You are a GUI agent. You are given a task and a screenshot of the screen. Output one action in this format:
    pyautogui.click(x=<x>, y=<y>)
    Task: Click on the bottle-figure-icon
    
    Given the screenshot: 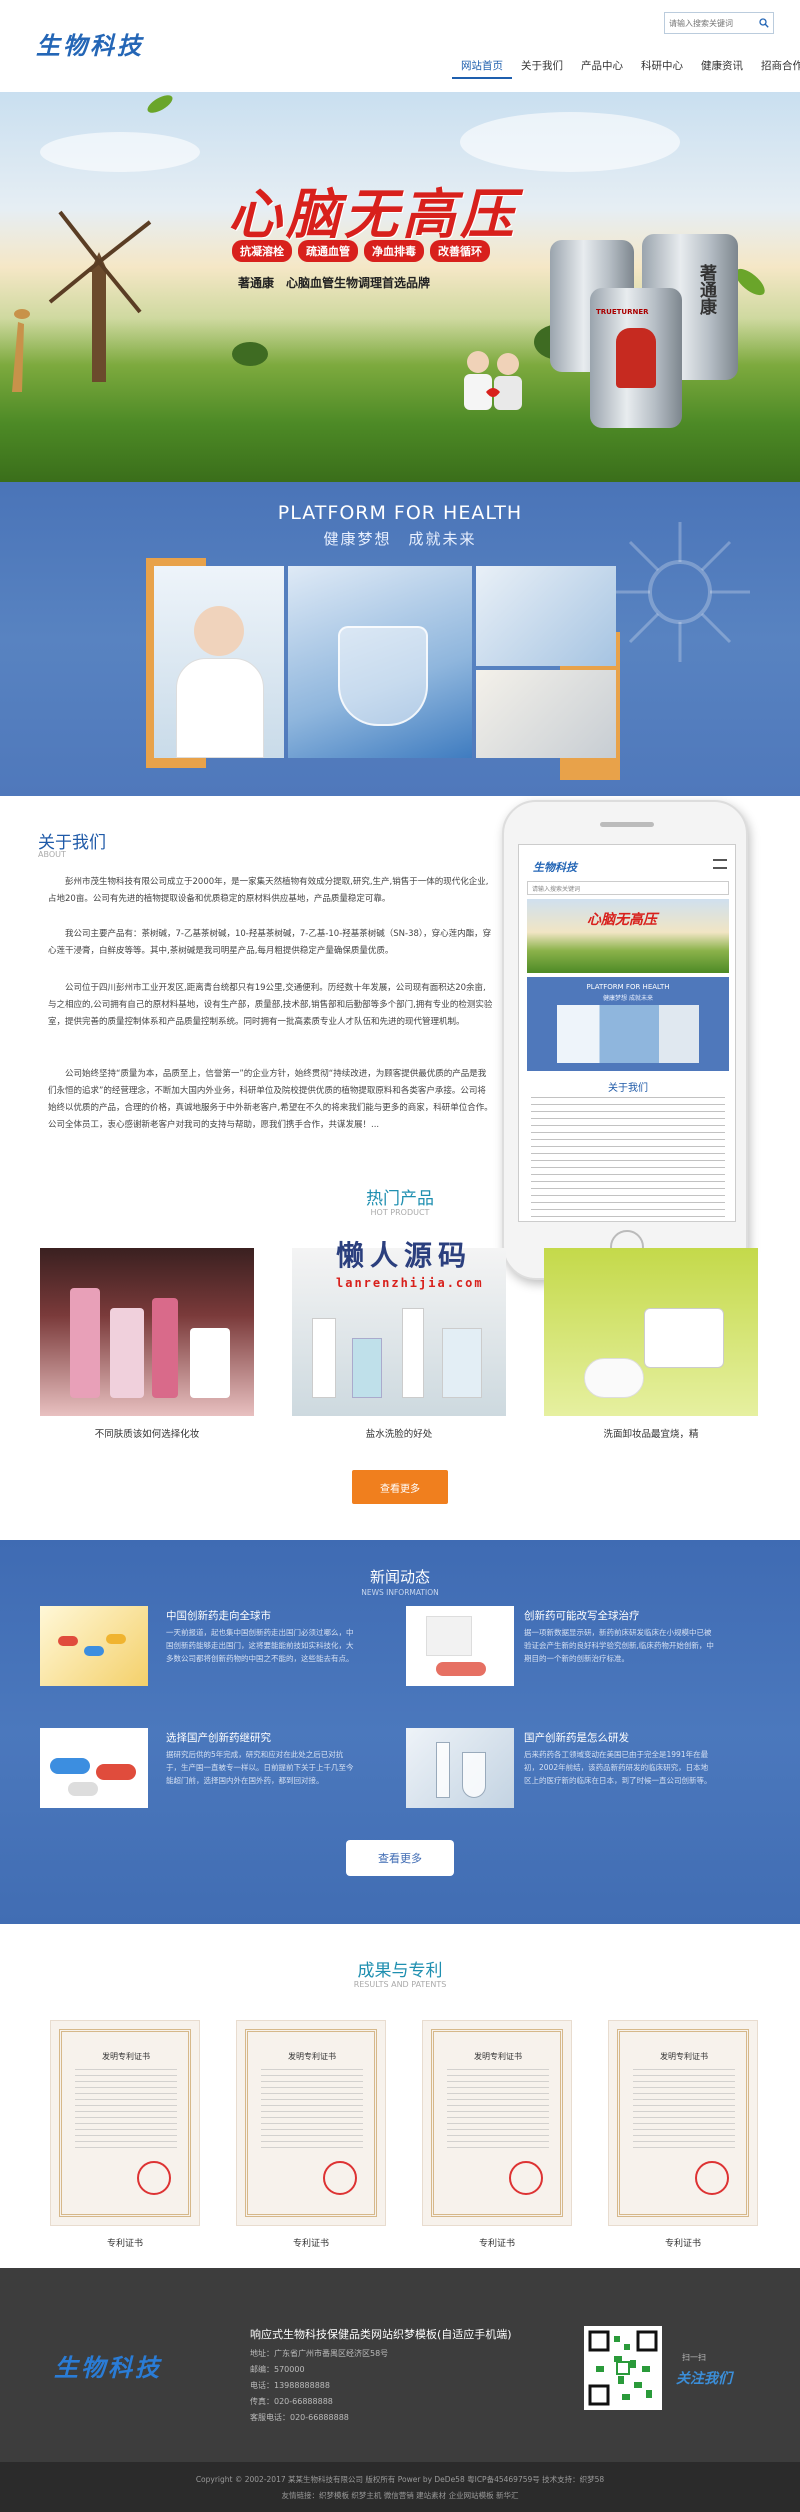 What is the action you would take?
    pyautogui.click(x=636, y=358)
    